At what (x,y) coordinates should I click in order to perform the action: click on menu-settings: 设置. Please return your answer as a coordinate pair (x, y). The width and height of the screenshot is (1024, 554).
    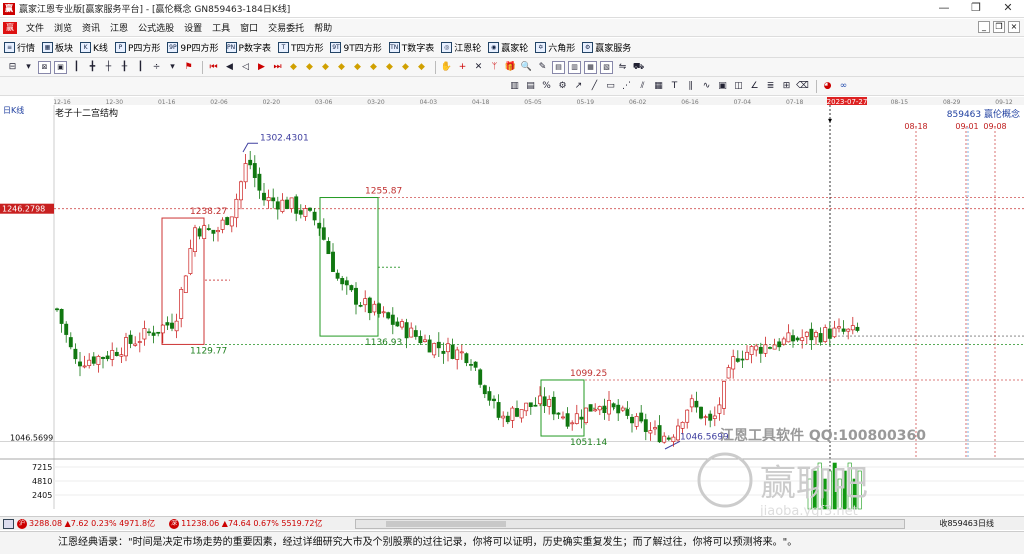
    Looking at the image, I should click on (193, 27).